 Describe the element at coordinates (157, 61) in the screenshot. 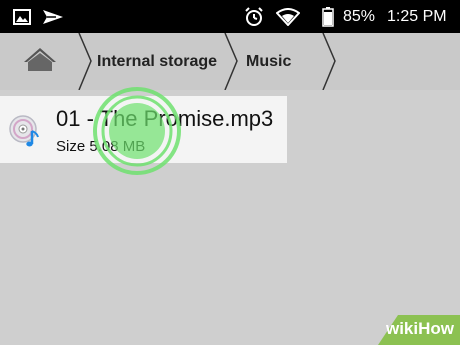

I see `breadcrumb-internal-storage: Internal storage` at that location.